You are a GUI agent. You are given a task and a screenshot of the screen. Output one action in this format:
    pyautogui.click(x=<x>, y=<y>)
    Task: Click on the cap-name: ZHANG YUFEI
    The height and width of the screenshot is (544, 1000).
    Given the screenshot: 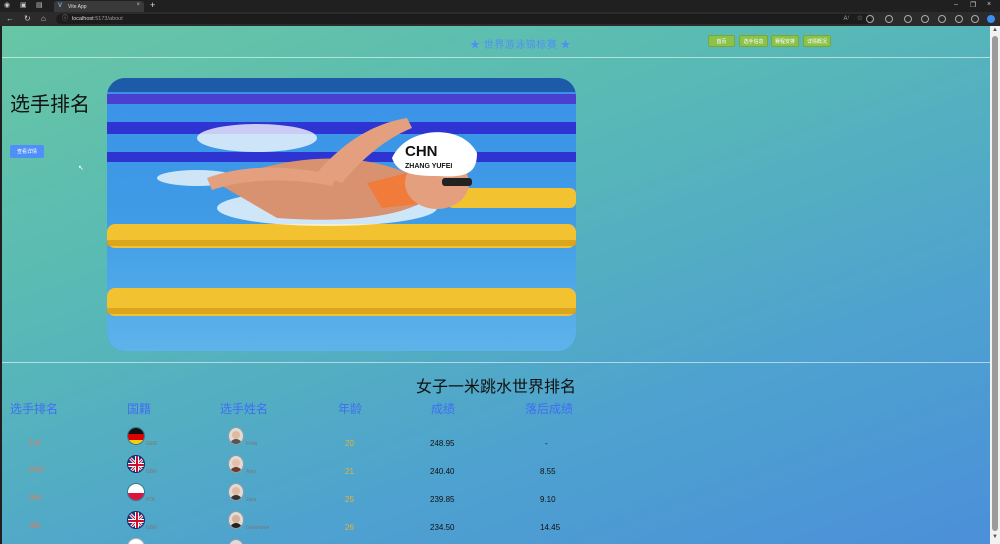 What is the action you would take?
    pyautogui.click(x=428, y=166)
    